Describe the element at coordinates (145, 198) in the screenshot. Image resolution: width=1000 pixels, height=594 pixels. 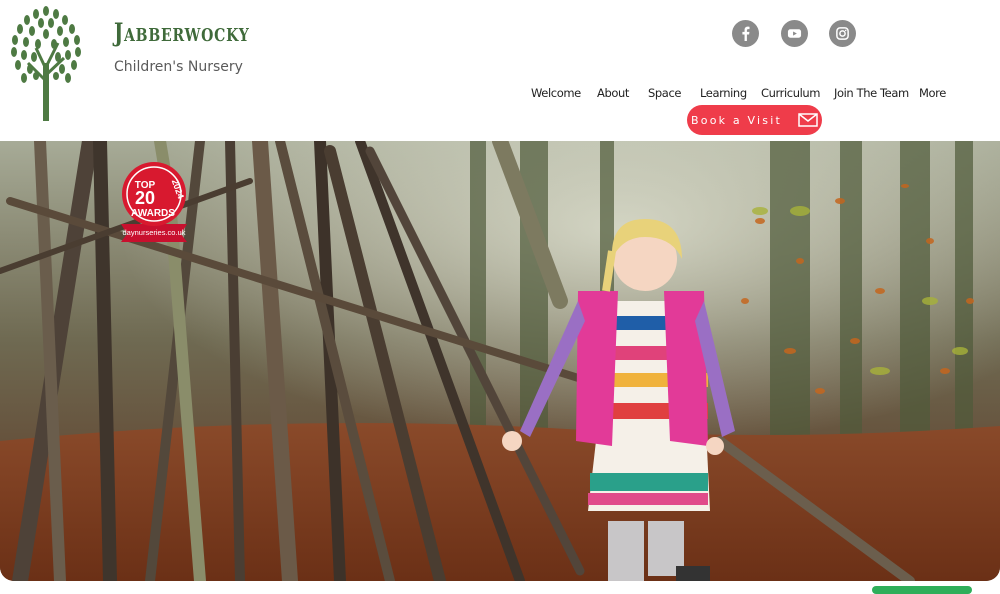
I see `badge-number-text: 20` at that location.